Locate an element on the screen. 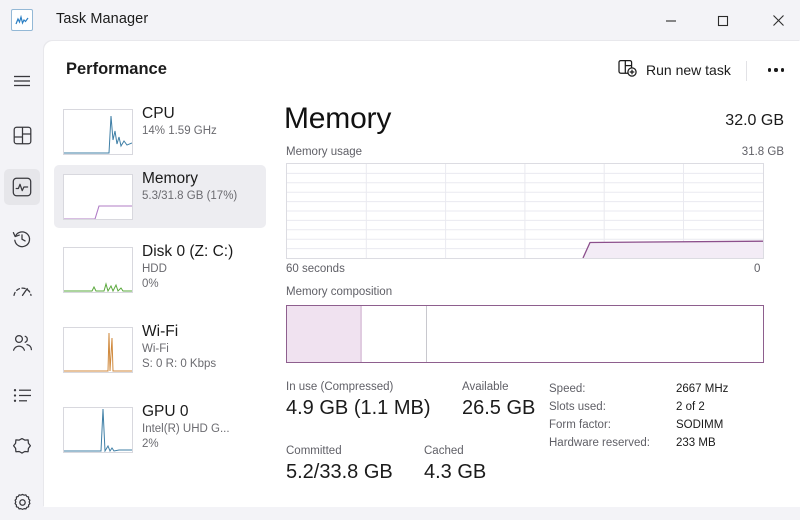 The image size is (800, 520). graph-right-label: 0 is located at coordinates (757, 269).